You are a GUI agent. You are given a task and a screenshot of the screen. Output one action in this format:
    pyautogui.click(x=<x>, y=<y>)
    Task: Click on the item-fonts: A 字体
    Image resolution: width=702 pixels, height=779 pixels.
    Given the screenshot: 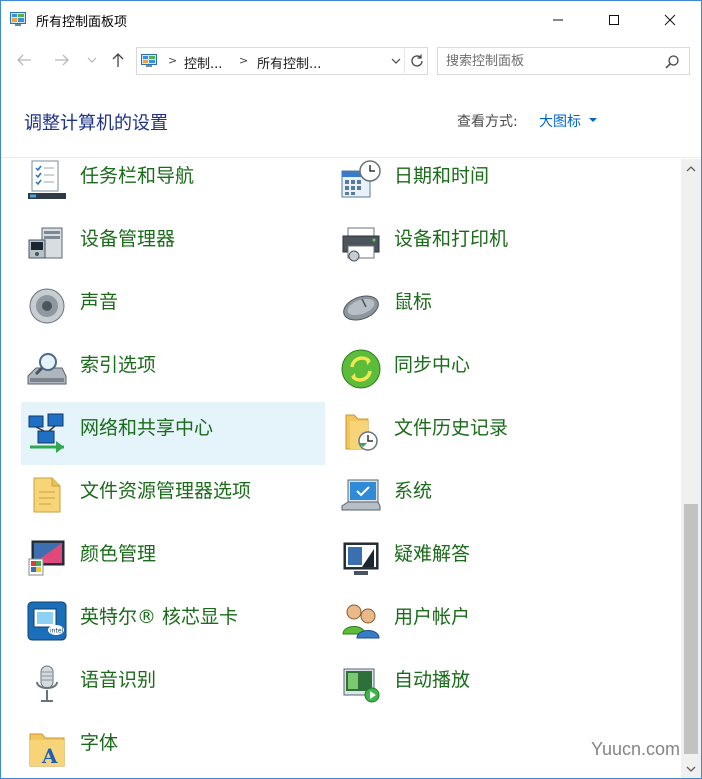 What is the action you would take?
    pyautogui.click(x=173, y=747)
    